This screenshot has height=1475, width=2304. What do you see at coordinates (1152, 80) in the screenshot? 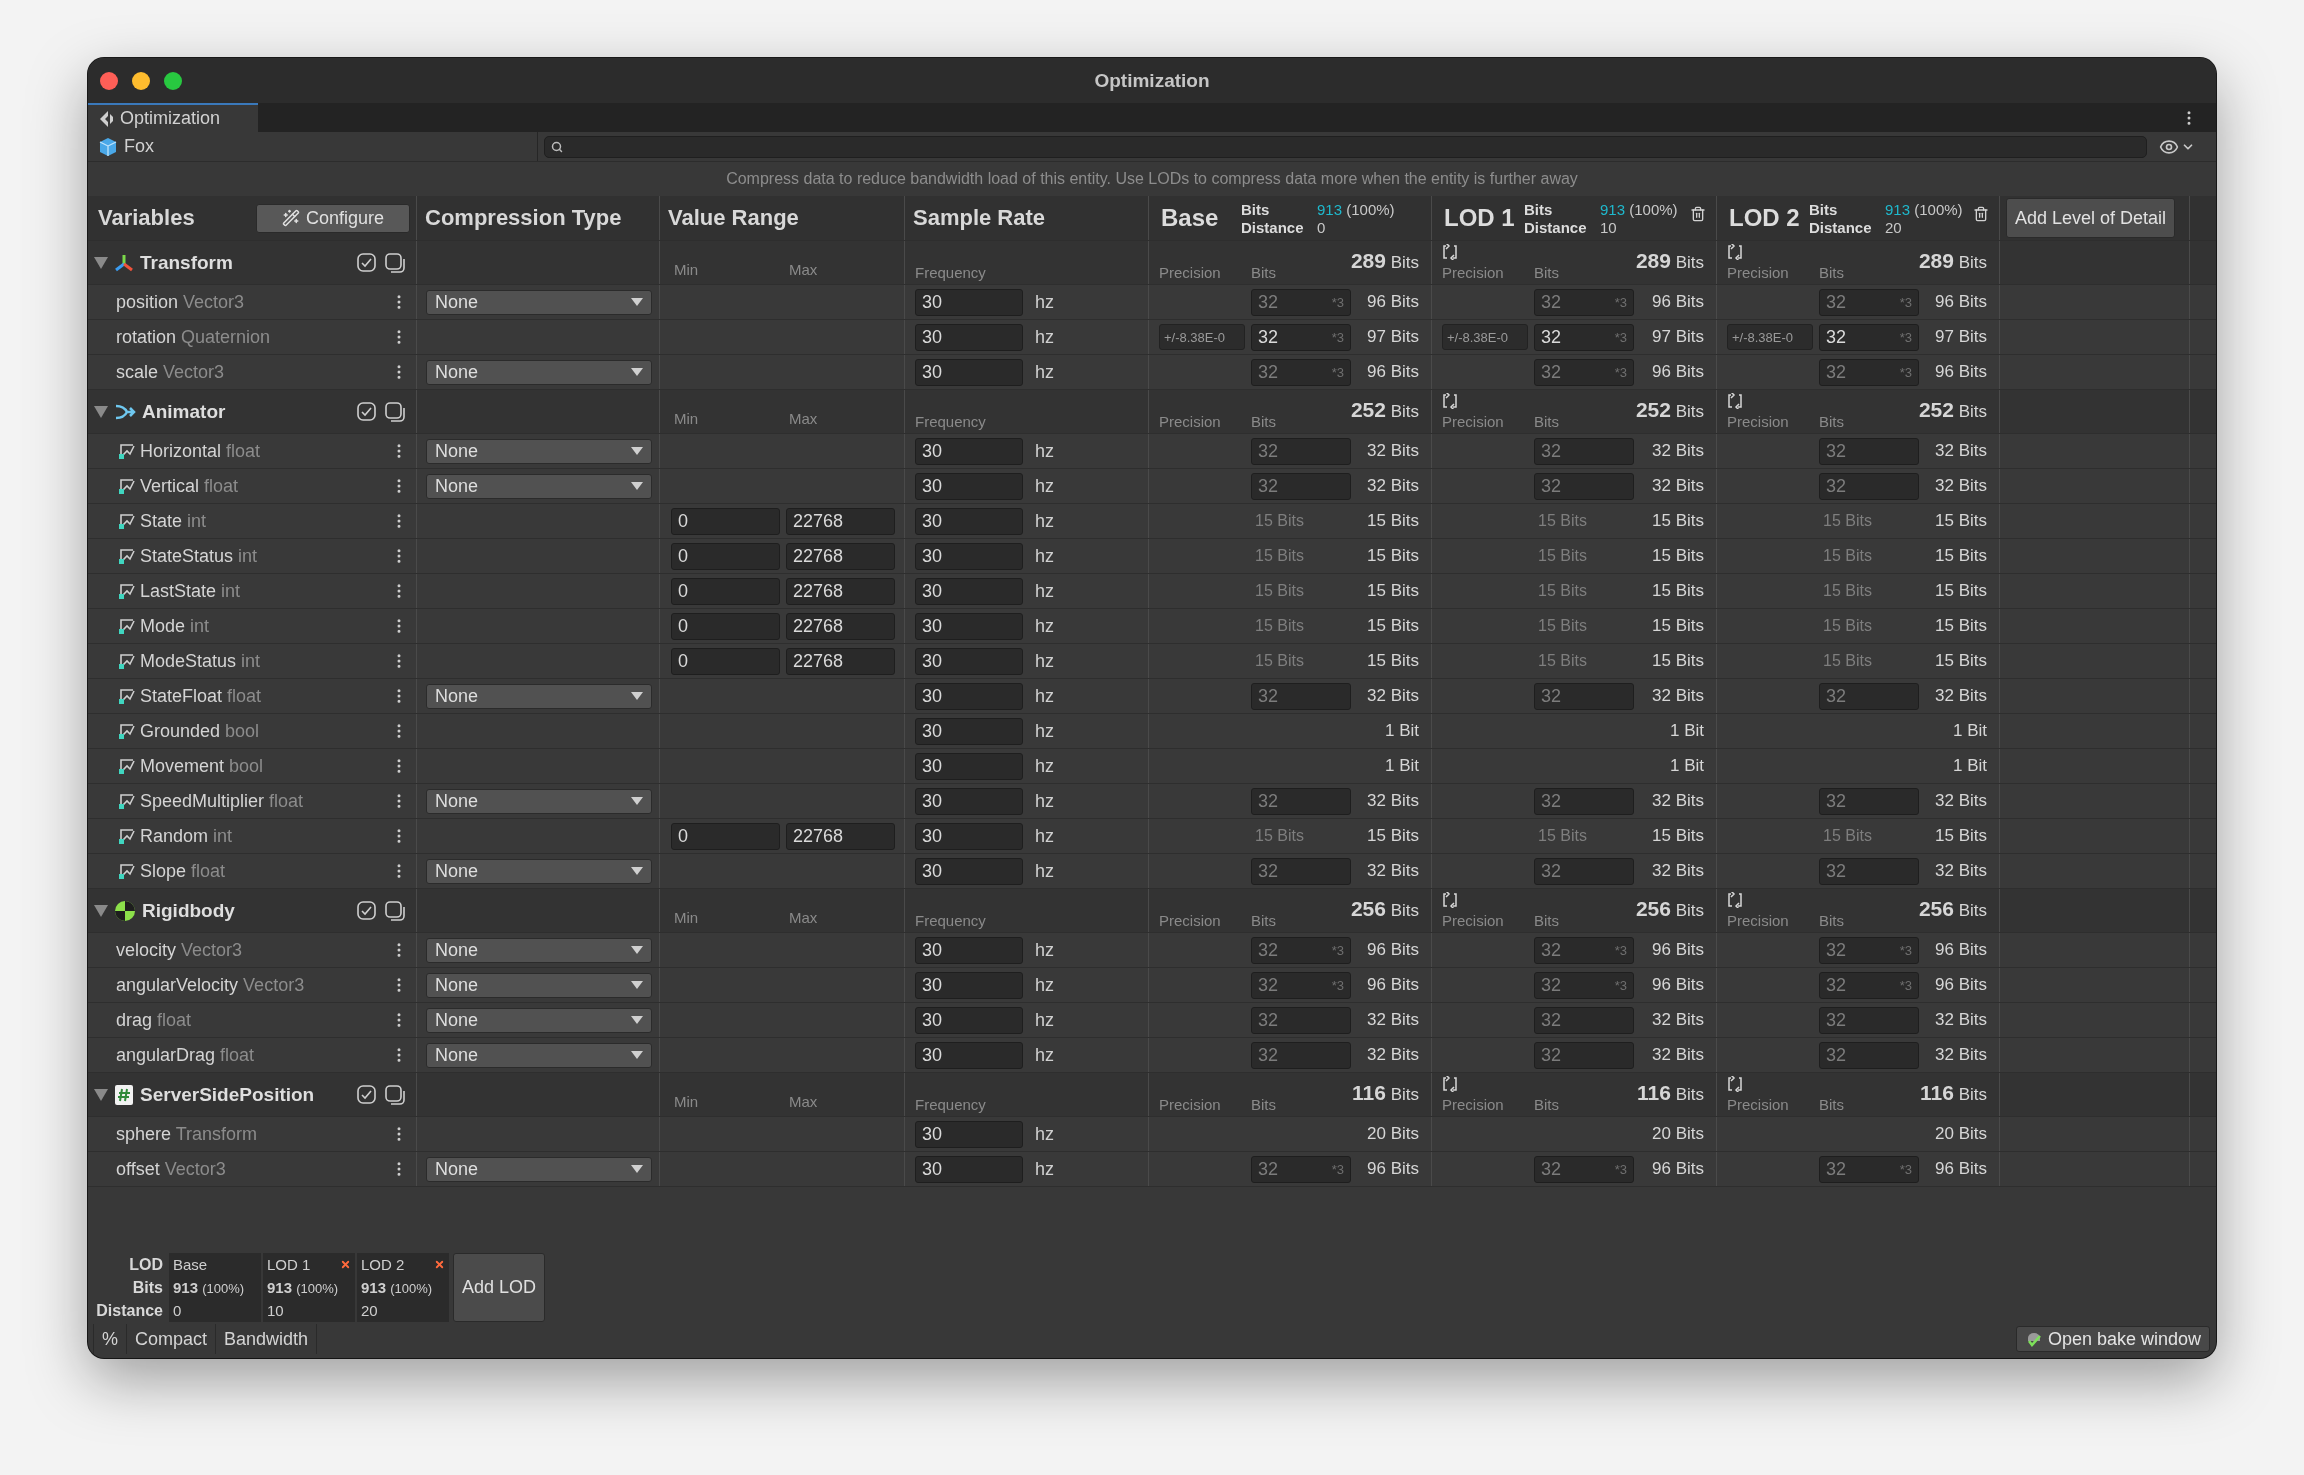
I see `window-title: Optimization` at bounding box center [1152, 80].